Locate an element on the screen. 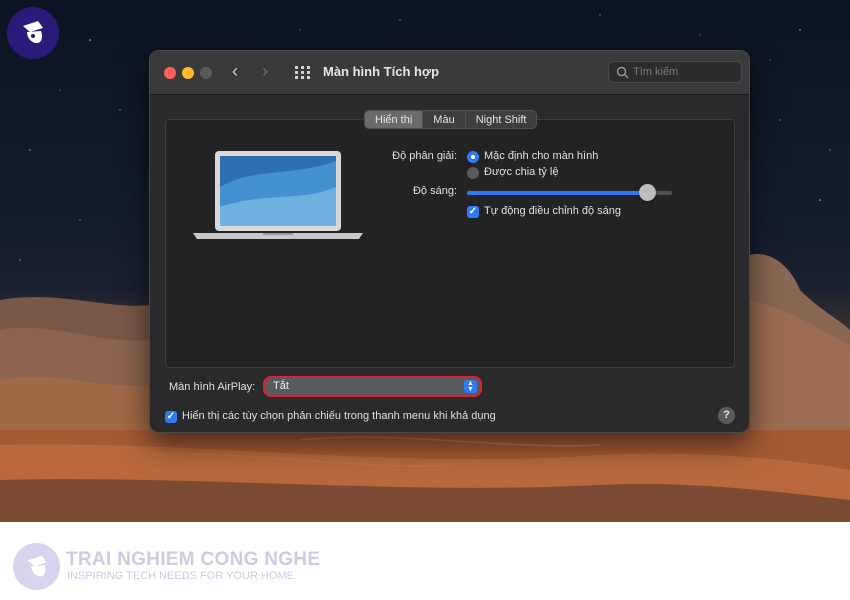 This screenshot has height=600, width=850. brightness-slider-fill is located at coordinates (557, 193).